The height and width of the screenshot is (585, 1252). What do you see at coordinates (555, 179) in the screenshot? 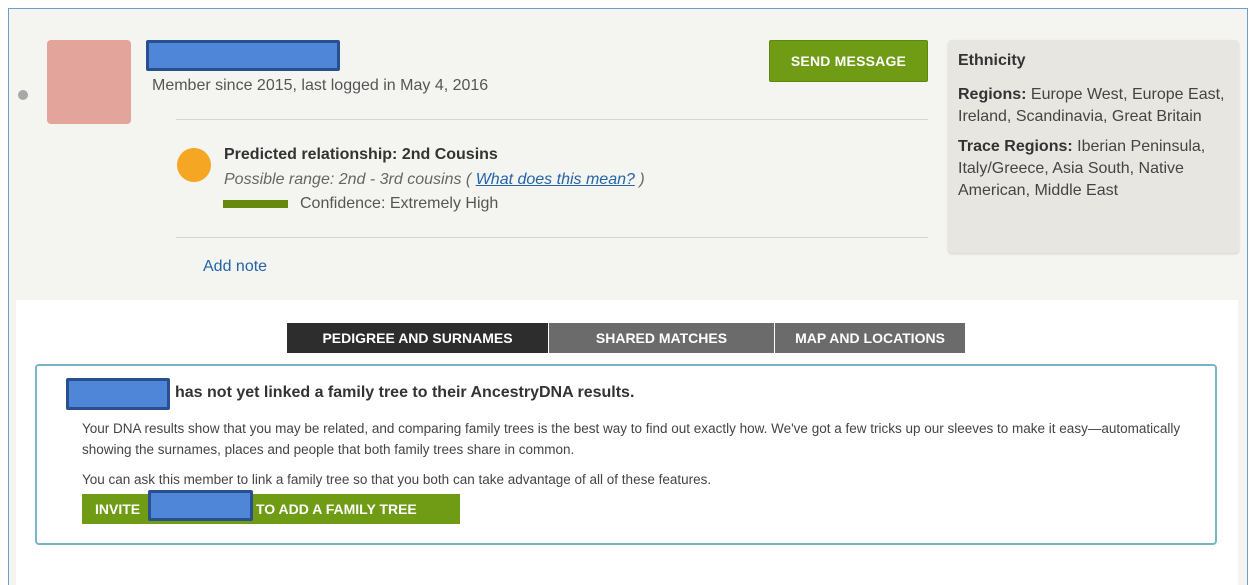
I see `what-does-this-mean-link: What does this mean?` at bounding box center [555, 179].